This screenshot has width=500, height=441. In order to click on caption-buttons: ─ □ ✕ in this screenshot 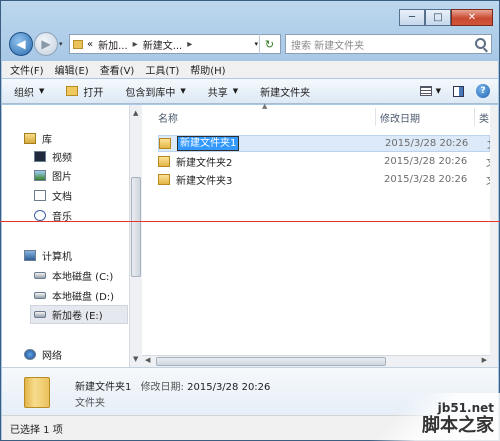, I will do `click(446, 17)`.